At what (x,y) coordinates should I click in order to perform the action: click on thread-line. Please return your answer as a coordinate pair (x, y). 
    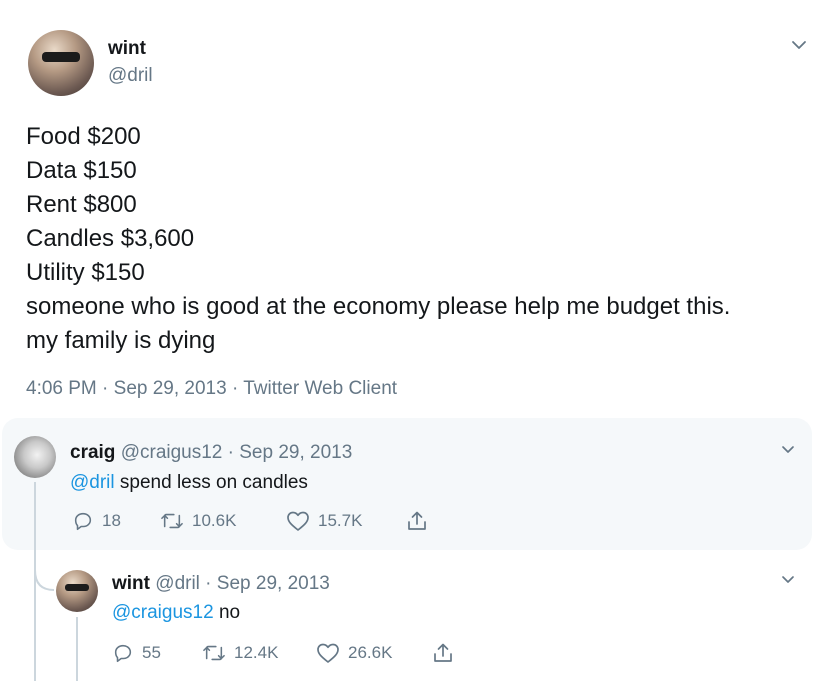
    Looking at the image, I should click on (77, 649).